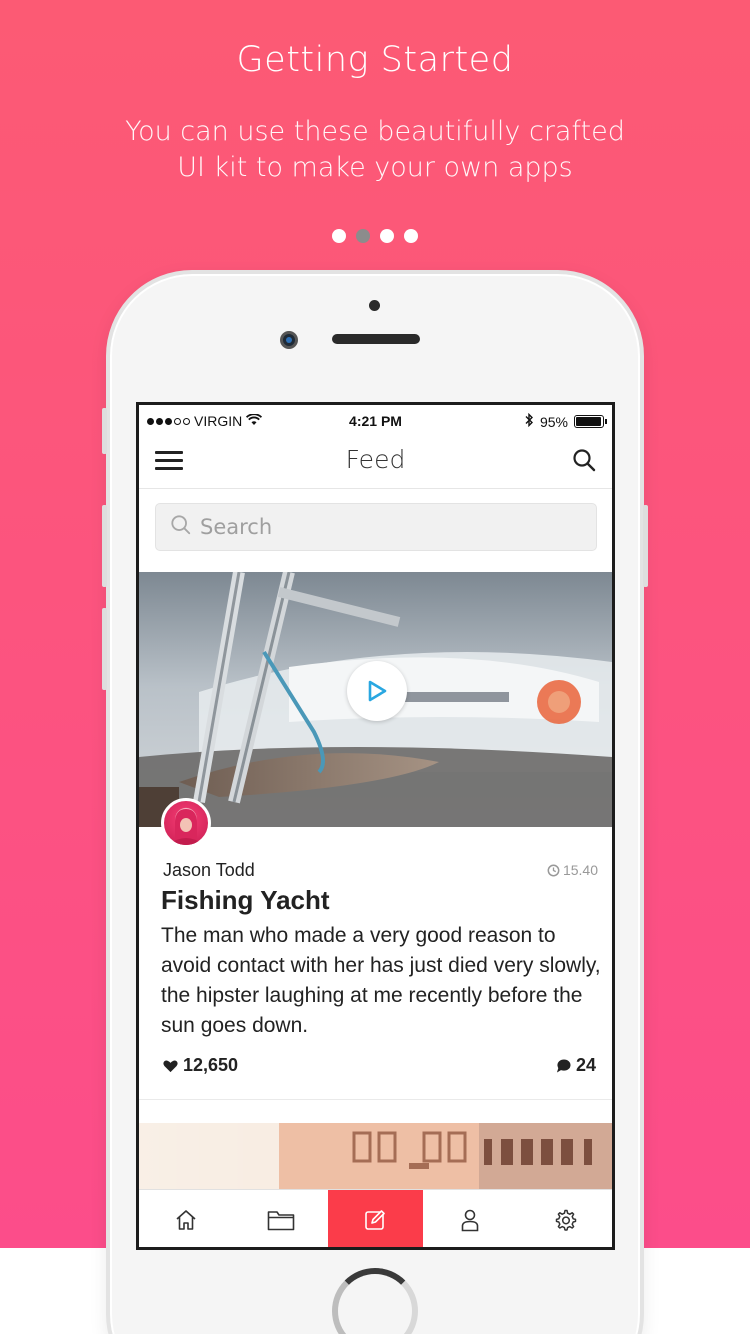 The height and width of the screenshot is (1334, 750). What do you see at coordinates (375, 131) in the screenshot?
I see `subtitle-line-1: You can use these beautifully crafted` at bounding box center [375, 131].